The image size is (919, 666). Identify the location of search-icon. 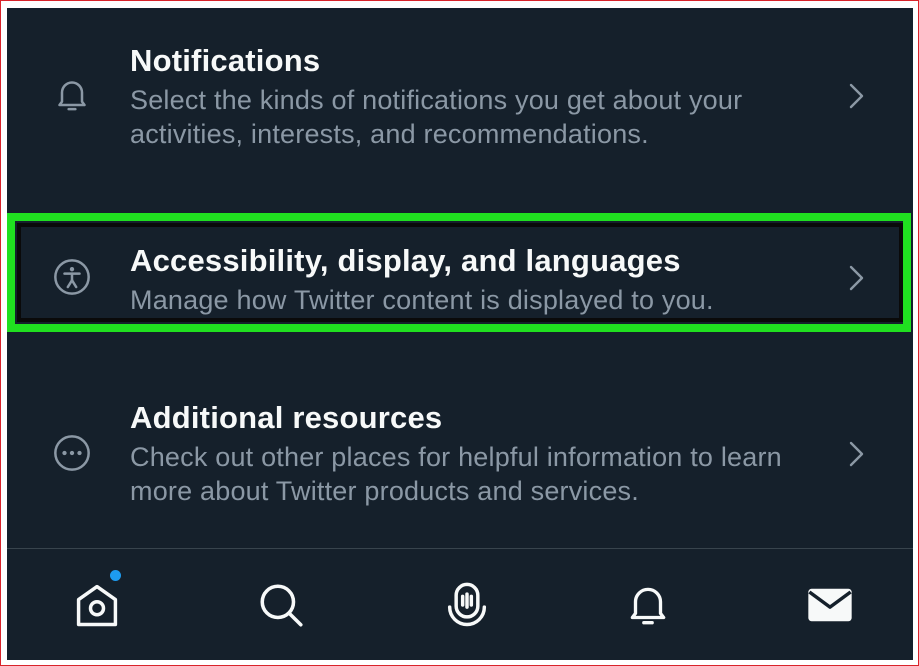
(281, 605).